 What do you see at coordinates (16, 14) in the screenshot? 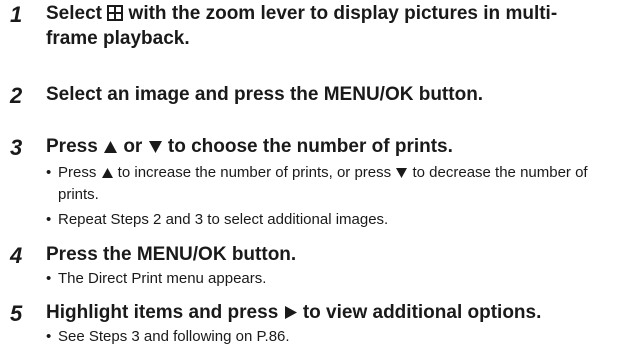
I see `step-number: 1` at bounding box center [16, 14].